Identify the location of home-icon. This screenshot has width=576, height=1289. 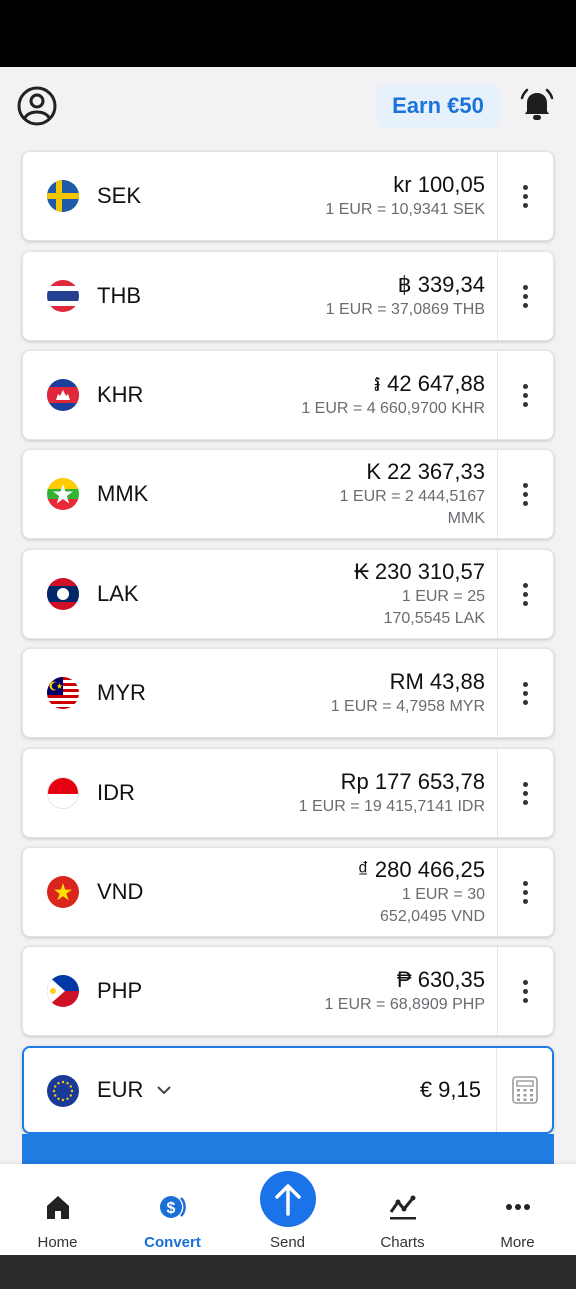
(57, 1207).